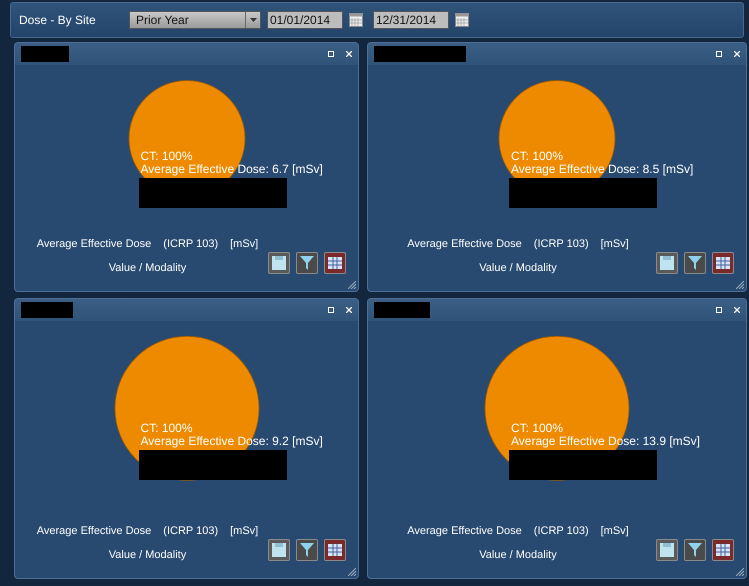  Describe the element at coordinates (411, 20) in the screenshot. I see `end-date-field: 12/31/2014` at that location.